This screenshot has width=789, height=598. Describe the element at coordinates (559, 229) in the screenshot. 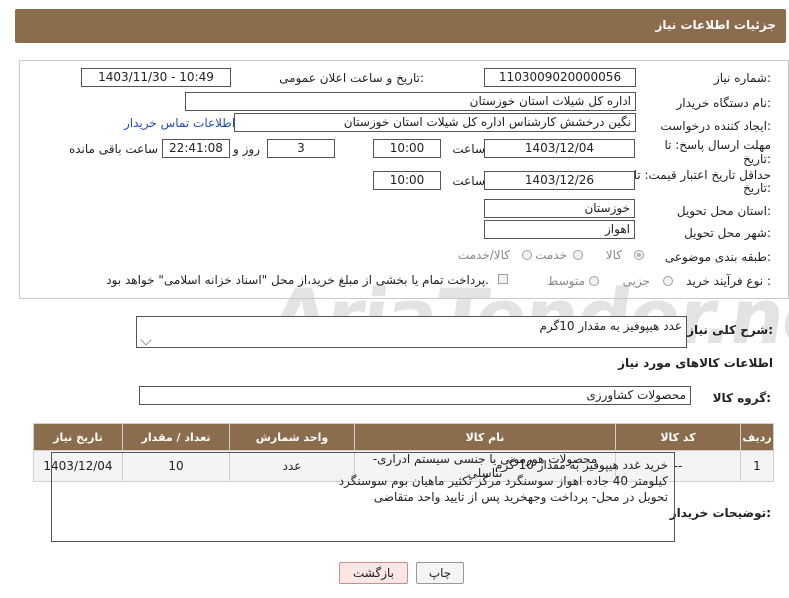

I see `city-field: اهواز` at that location.